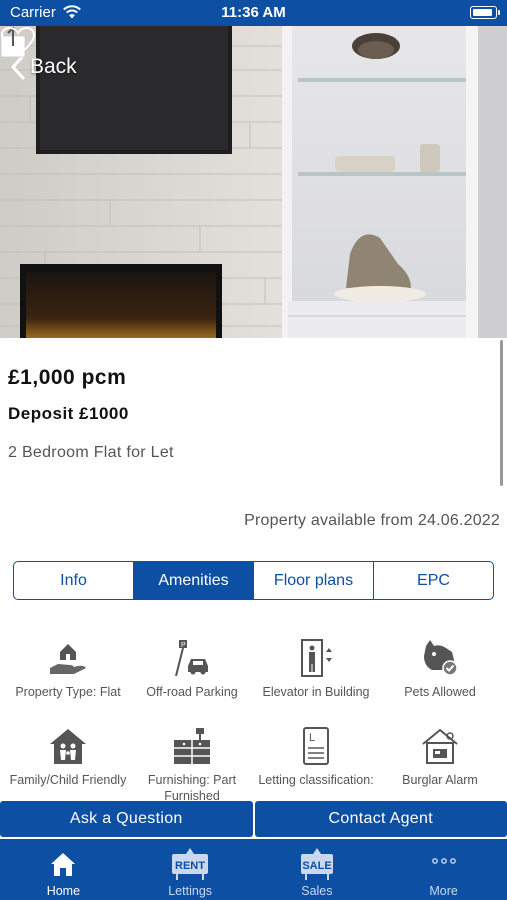  I want to click on home-icon, so click(63, 864).